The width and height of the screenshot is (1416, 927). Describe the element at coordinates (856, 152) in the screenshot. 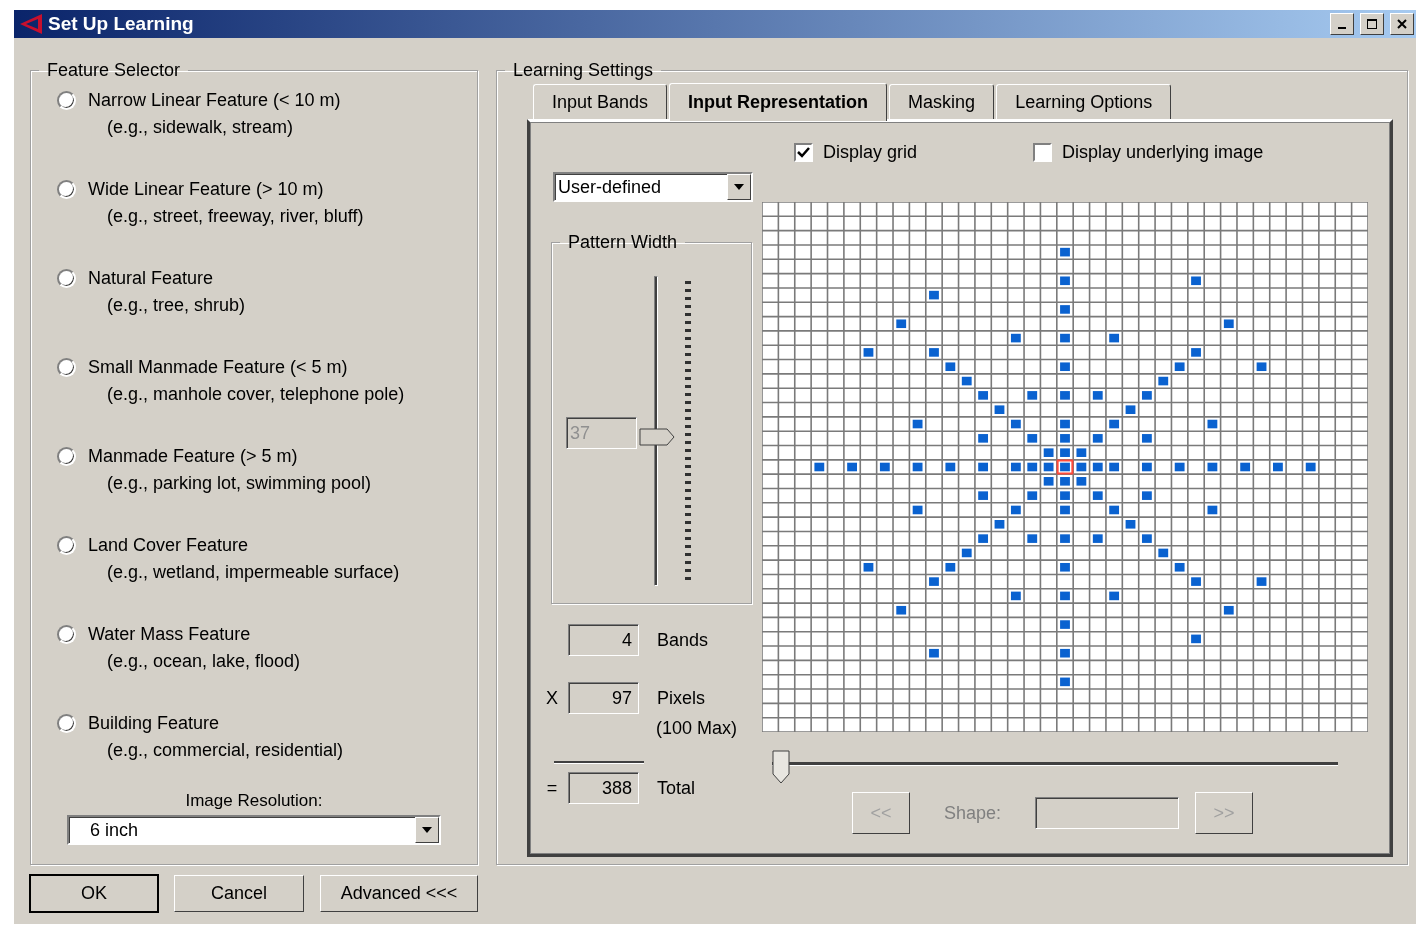

I see `checkbox: Display grid` at that location.